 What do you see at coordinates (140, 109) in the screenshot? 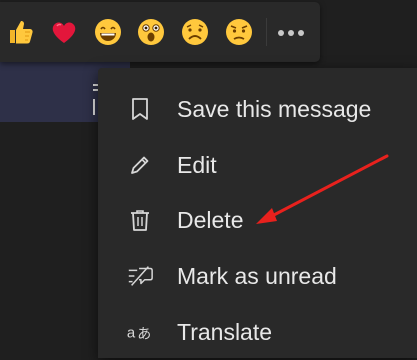
I see `bookmark-icon` at bounding box center [140, 109].